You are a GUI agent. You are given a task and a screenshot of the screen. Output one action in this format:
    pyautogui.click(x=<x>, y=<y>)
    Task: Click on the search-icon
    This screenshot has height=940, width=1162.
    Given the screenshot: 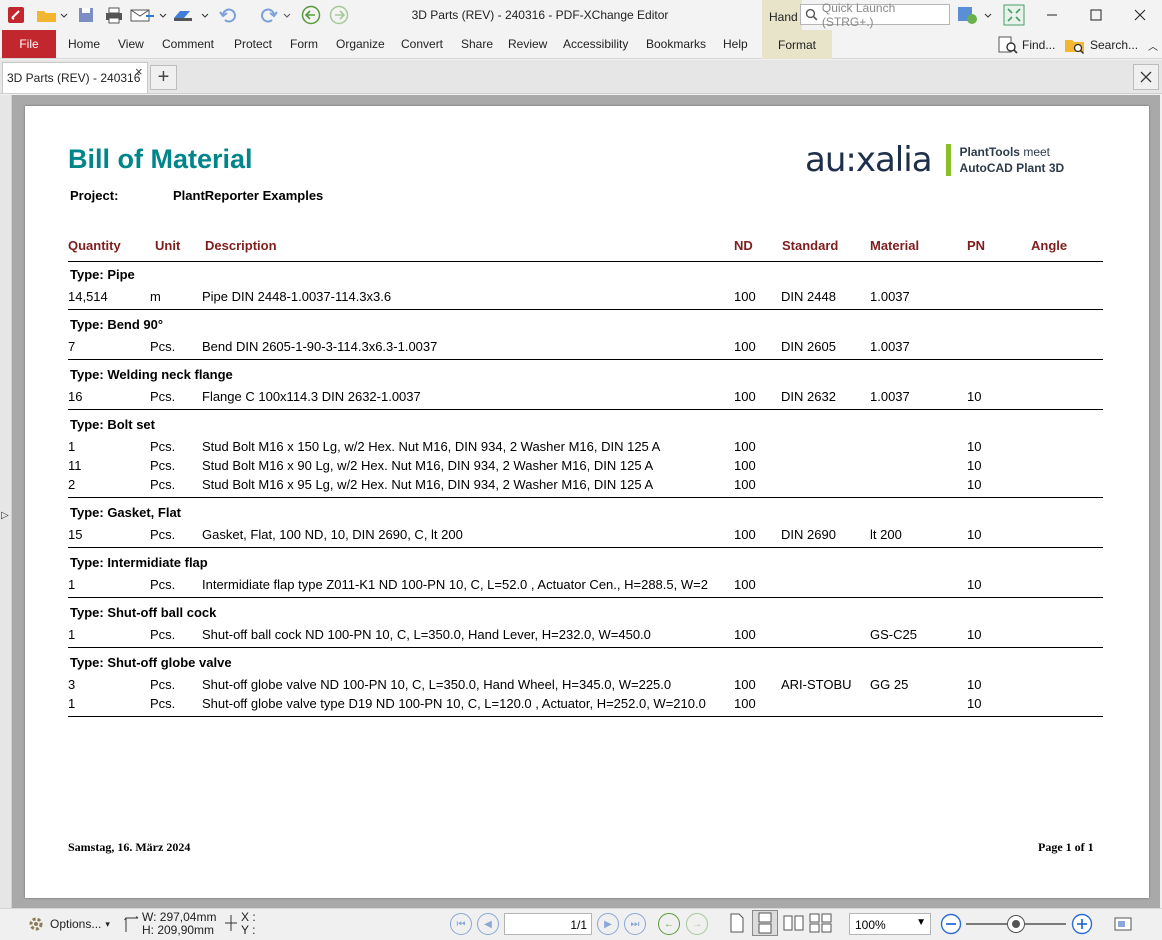 What is the action you would take?
    pyautogui.click(x=811, y=14)
    